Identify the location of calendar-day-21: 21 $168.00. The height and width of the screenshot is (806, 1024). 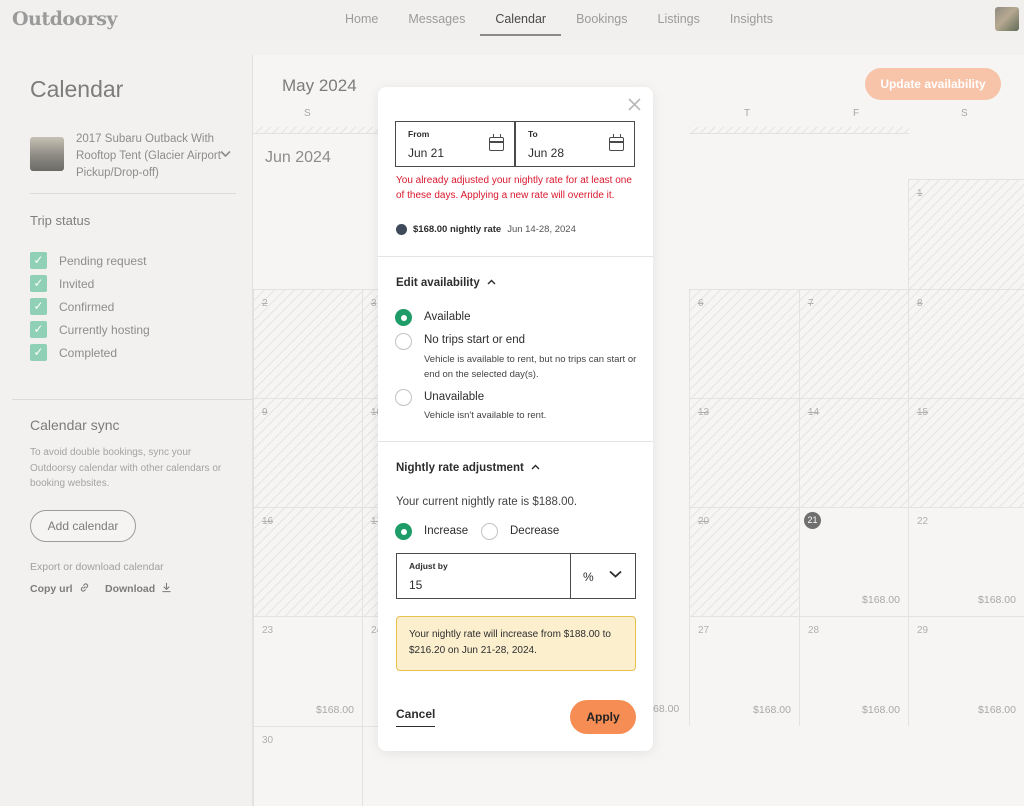
(853, 561).